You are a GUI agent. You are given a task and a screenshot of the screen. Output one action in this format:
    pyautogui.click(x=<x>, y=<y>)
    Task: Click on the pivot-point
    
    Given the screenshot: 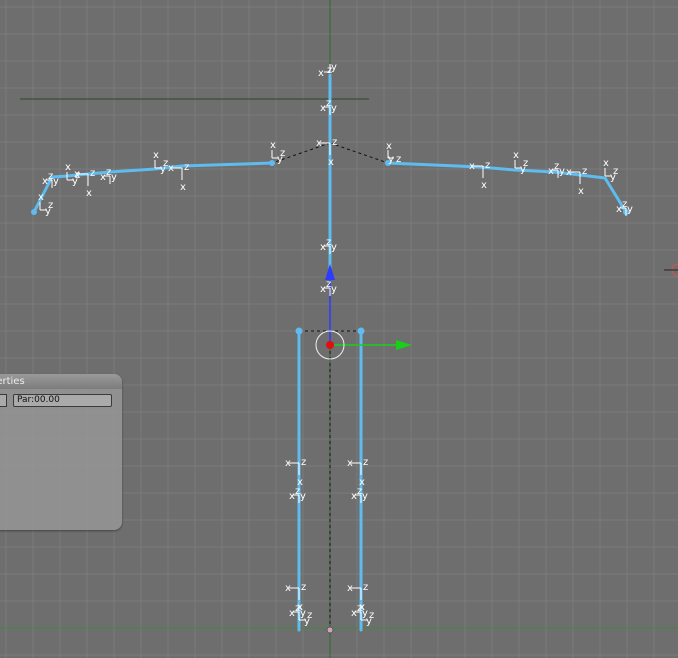 What is the action you would take?
    pyautogui.click(x=330, y=345)
    